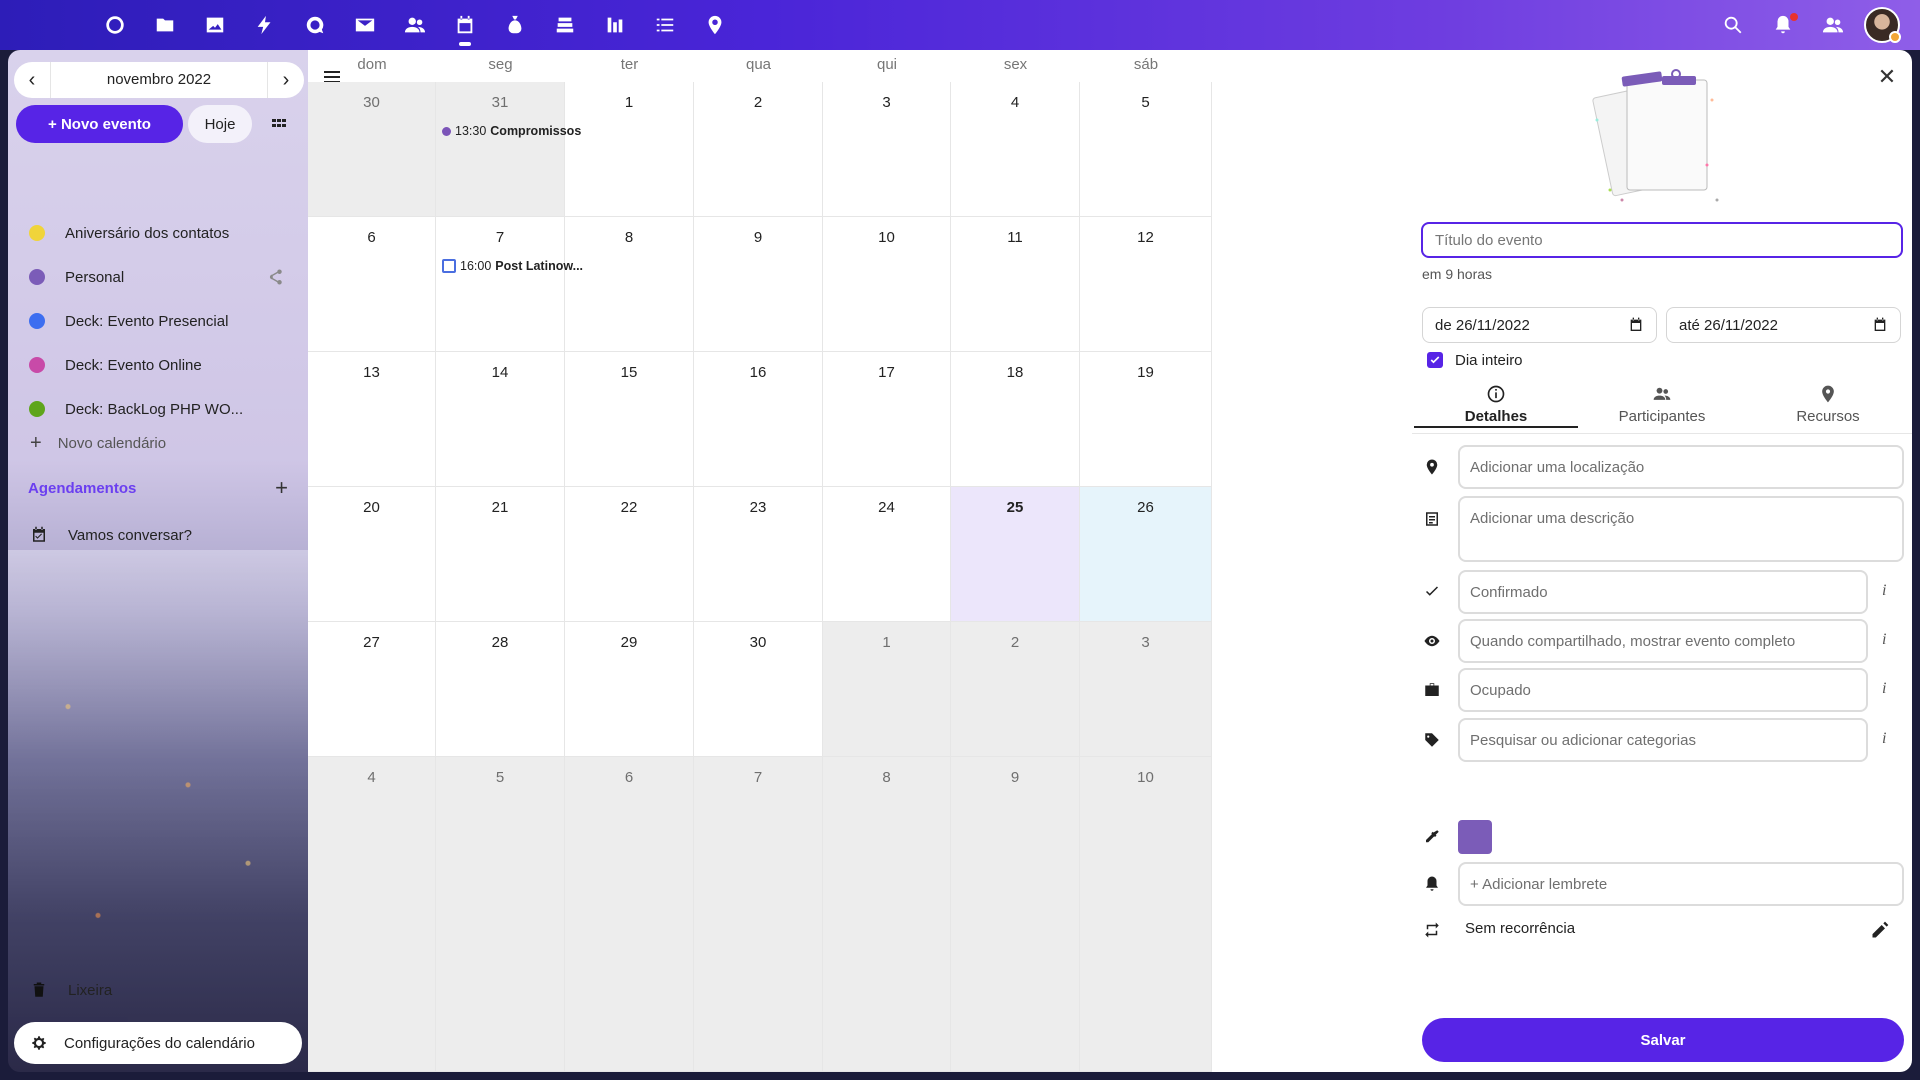 Image resolution: width=1920 pixels, height=1080 pixels. What do you see at coordinates (1887, 77) in the screenshot?
I see `close-icon: ✕` at bounding box center [1887, 77].